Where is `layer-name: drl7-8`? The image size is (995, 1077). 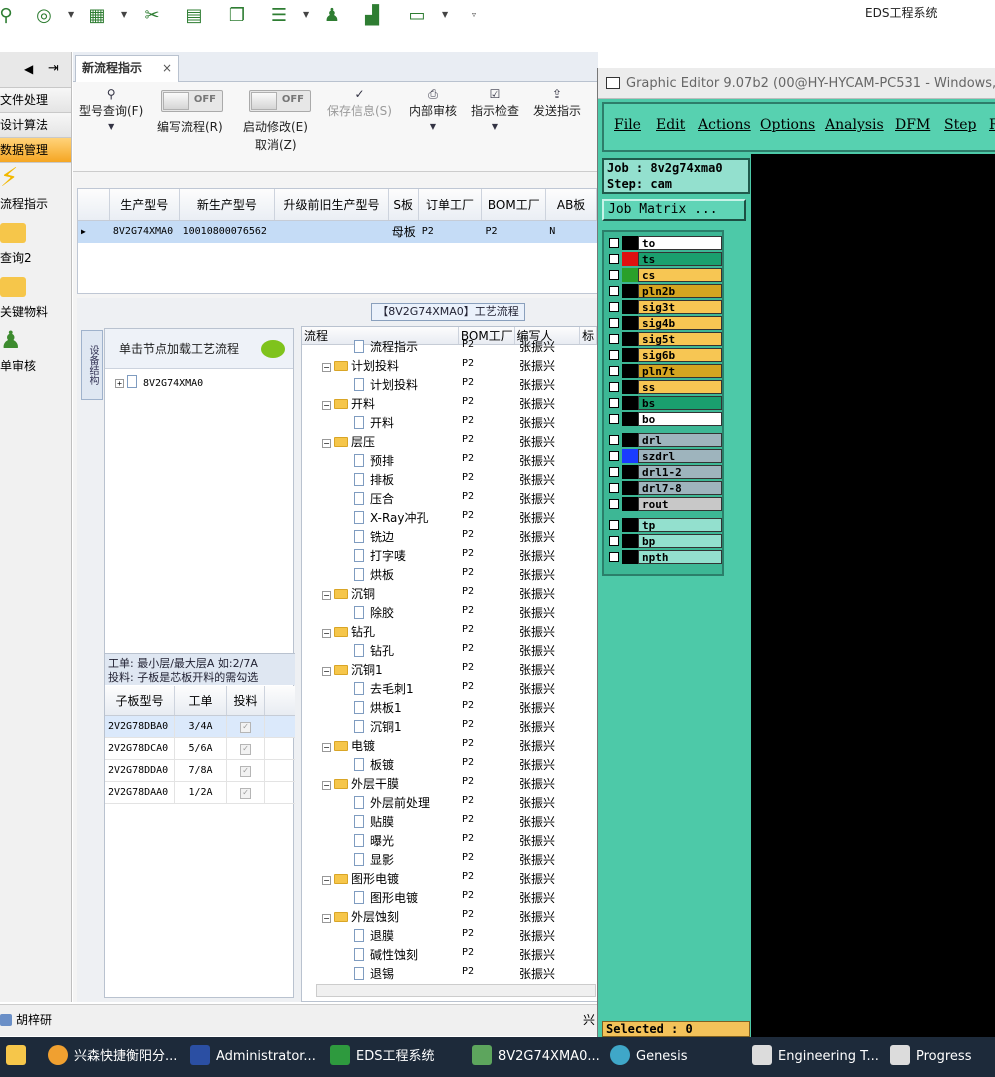
layer-name: drl7-8 is located at coordinates (680, 488).